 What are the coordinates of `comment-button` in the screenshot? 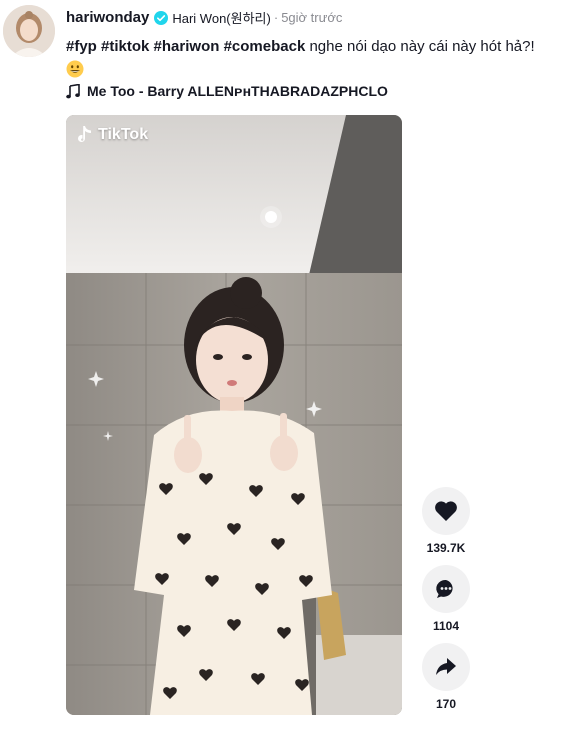 It's located at (446, 589).